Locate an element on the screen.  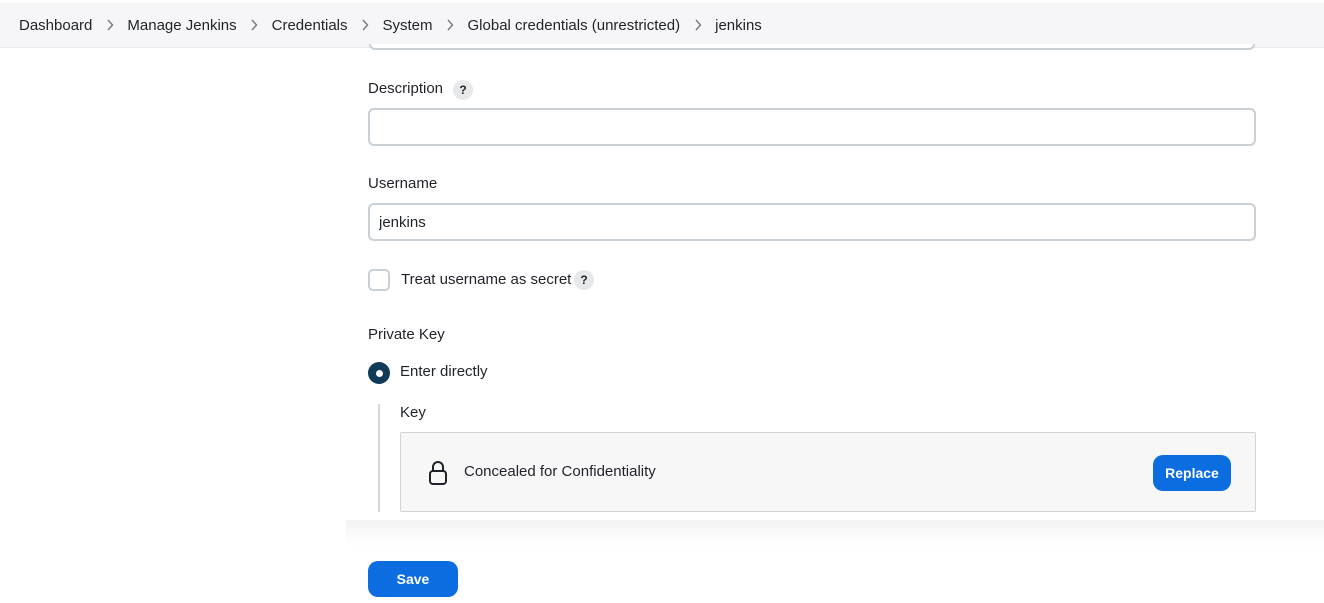
breadcrumb-item-jenkins: jenkins is located at coordinates (738, 25).